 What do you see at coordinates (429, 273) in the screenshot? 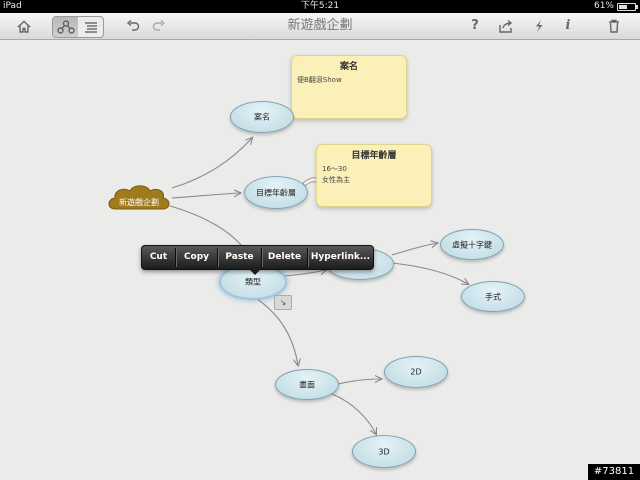
I see `connector-child-hand` at bounding box center [429, 273].